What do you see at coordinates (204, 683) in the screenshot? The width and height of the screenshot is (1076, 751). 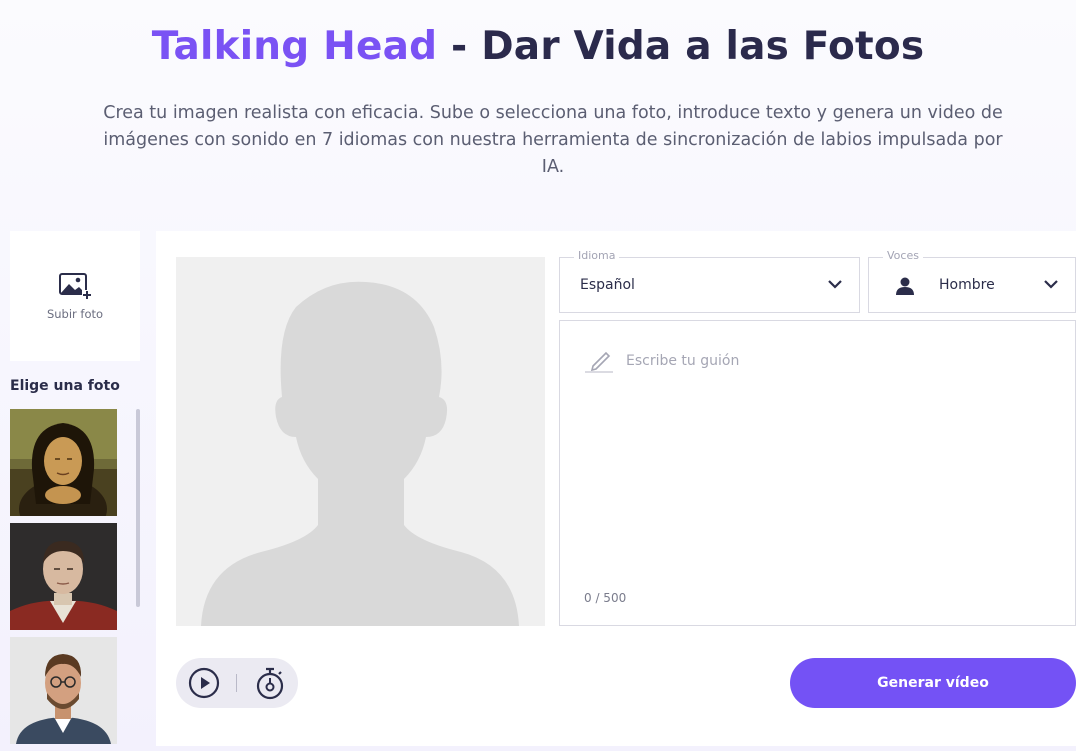 I see `play-icon` at bounding box center [204, 683].